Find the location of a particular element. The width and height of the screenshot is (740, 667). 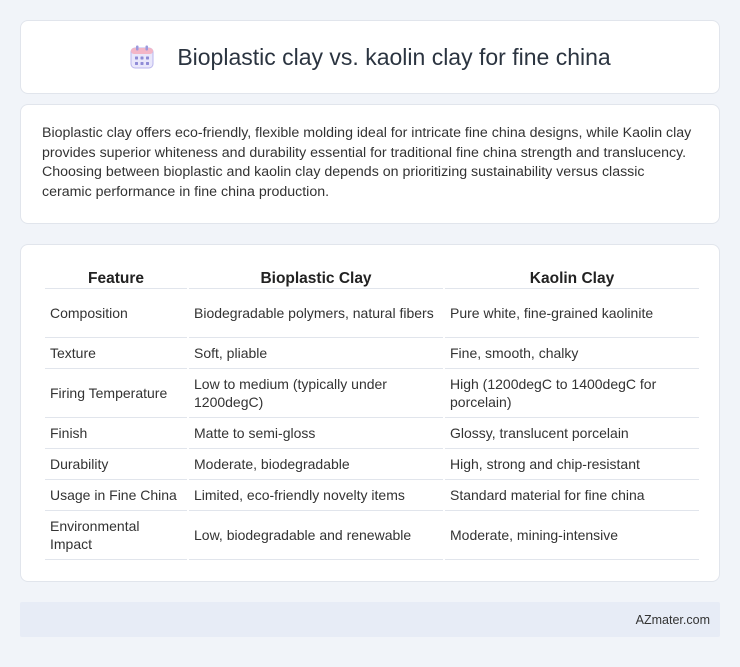

kaolin-cell: Pure white, fine-grained kaolinite is located at coordinates (572, 313).